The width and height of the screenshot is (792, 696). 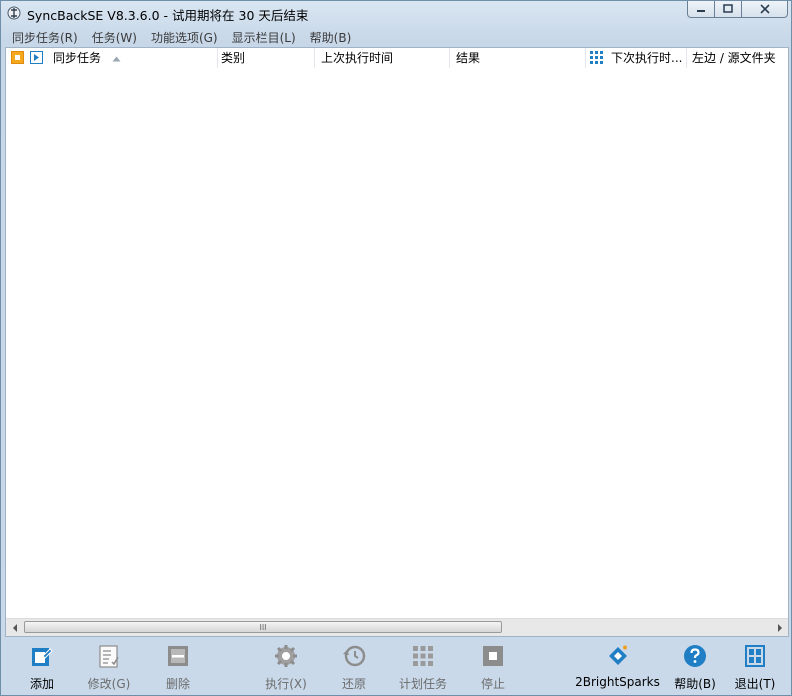 What do you see at coordinates (177, 684) in the screenshot?
I see `delete-label: 删除` at bounding box center [177, 684].